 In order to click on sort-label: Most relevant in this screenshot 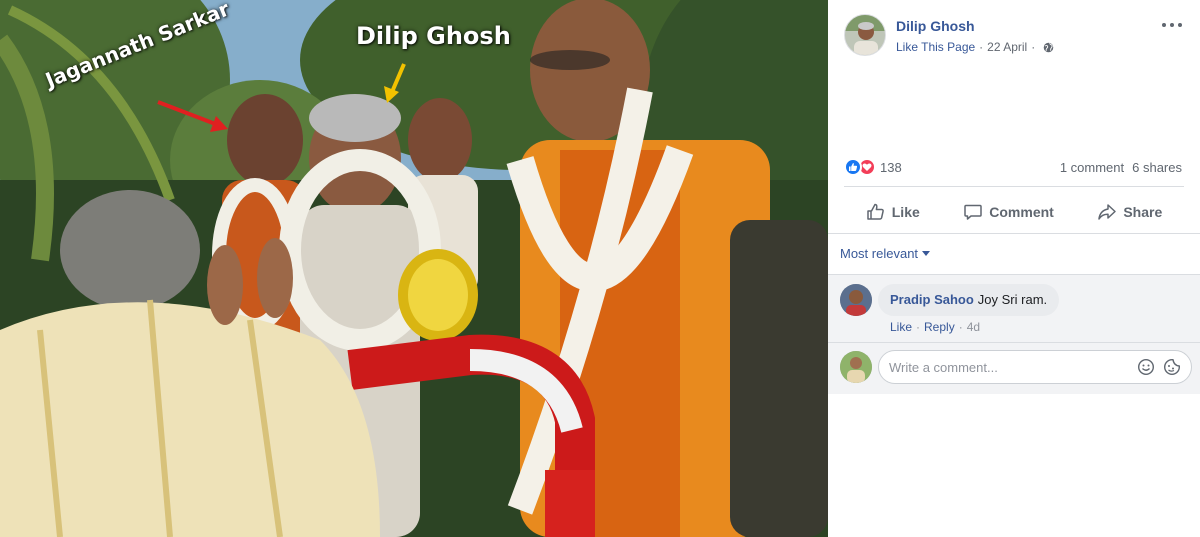, I will do `click(879, 253)`.